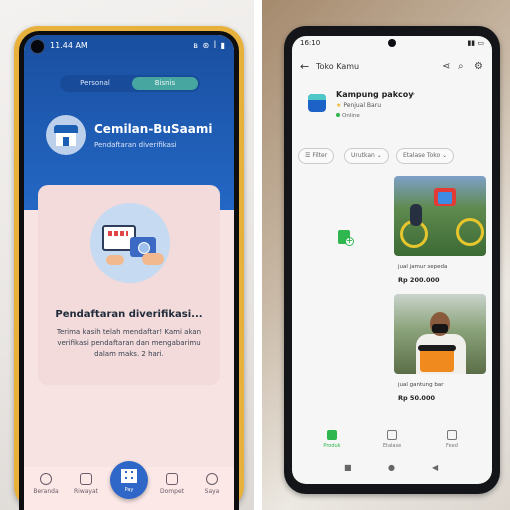  I want to click on recents-icon: ■, so click(348, 467).